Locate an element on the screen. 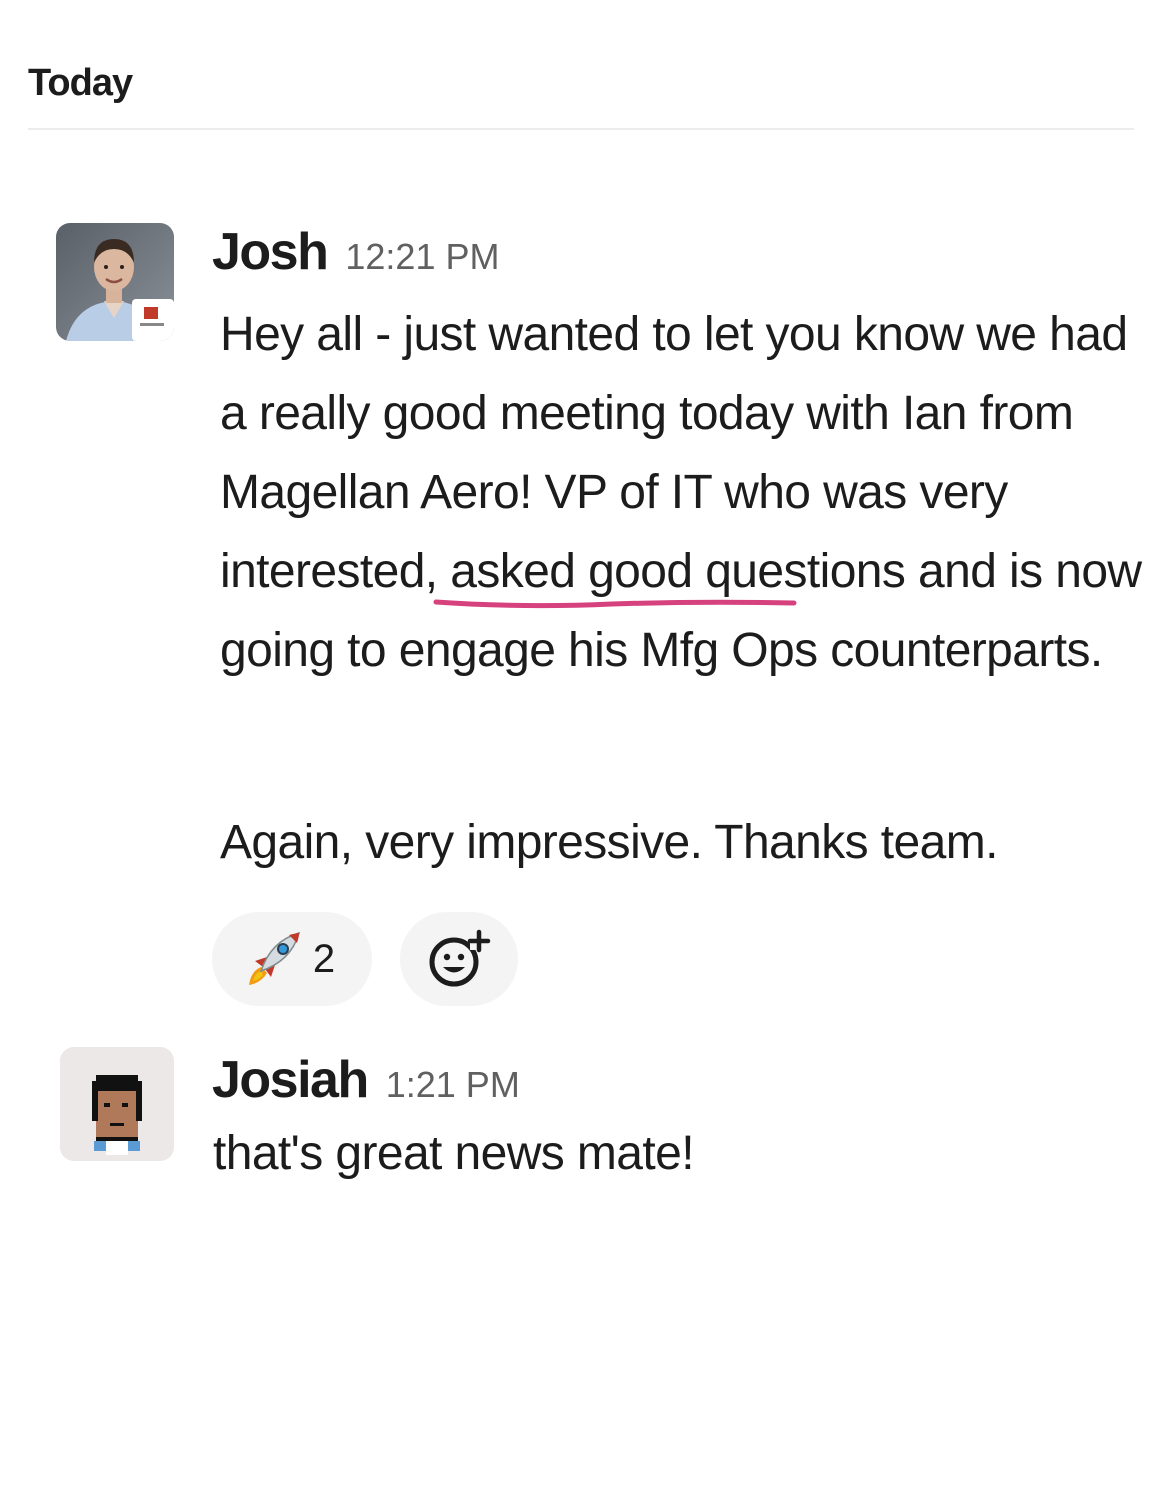 This screenshot has width=1154, height=1508. add-reaction-icon is located at coordinates (459, 959).